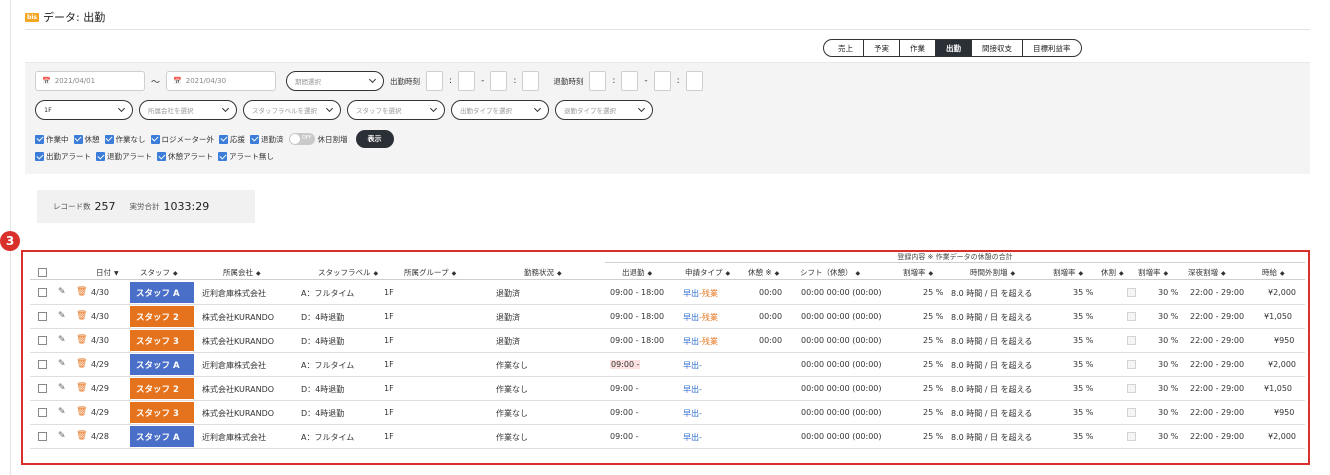 This screenshot has height=475, width=1330. Describe the element at coordinates (301, 139) in the screenshot. I see `holiday-premium-toggle: OFF` at that location.